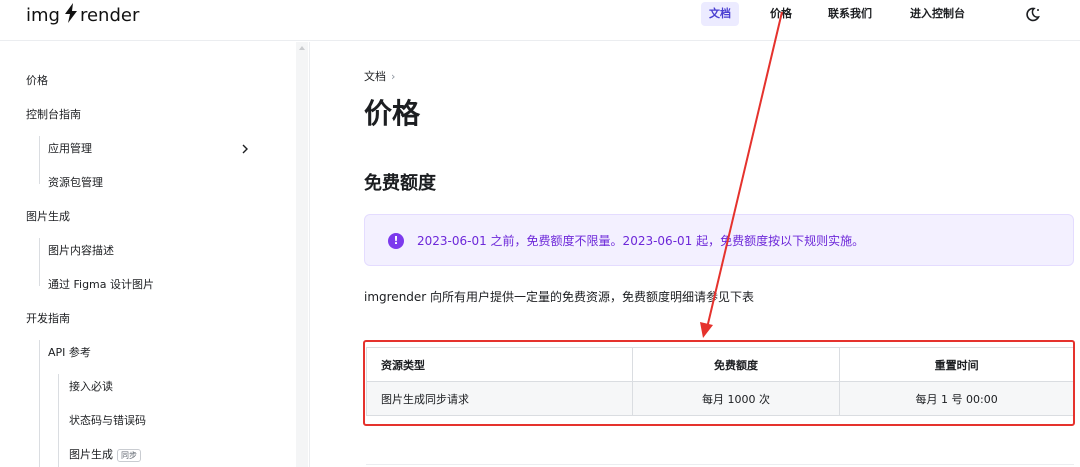 This screenshot has width=1080, height=467. I want to click on chevron-right-icon: ›, so click(393, 76).